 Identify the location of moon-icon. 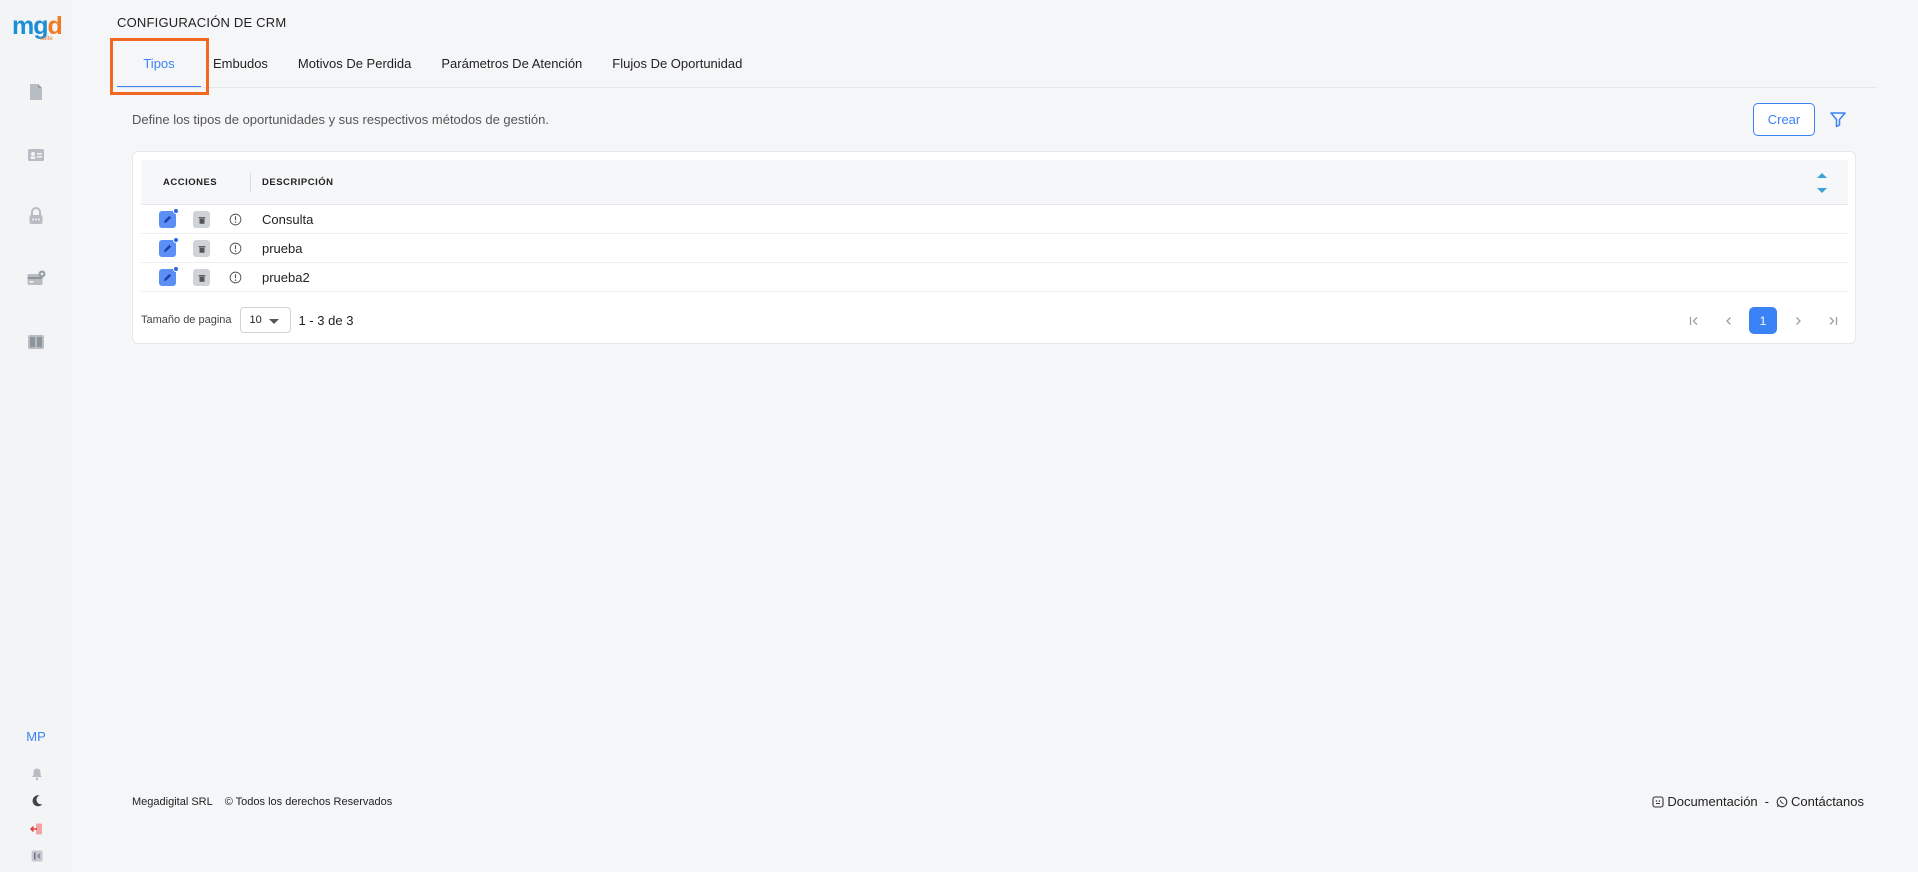
(37, 801).